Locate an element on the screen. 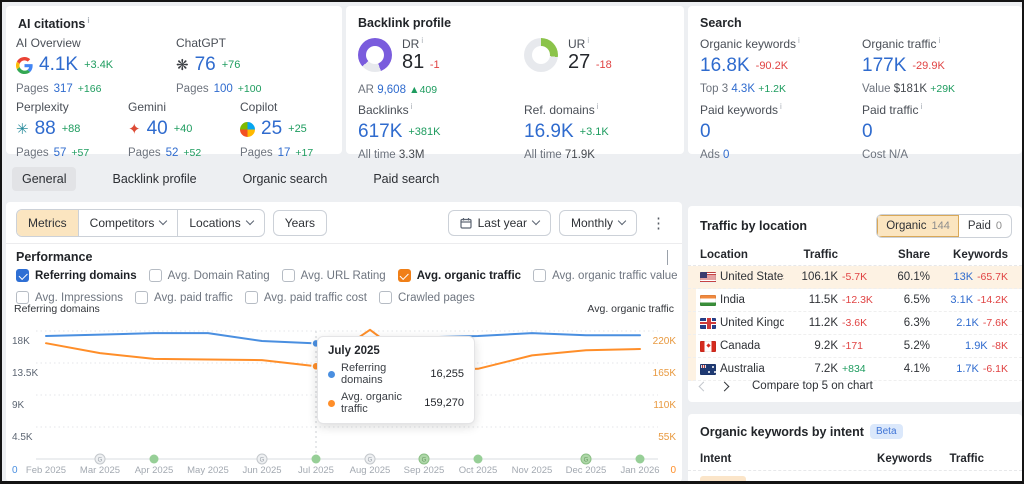 The width and height of the screenshot is (1024, 484). paid-keywords-metric: Paid keywords i 0 Ads 0 is located at coordinates (741, 131).